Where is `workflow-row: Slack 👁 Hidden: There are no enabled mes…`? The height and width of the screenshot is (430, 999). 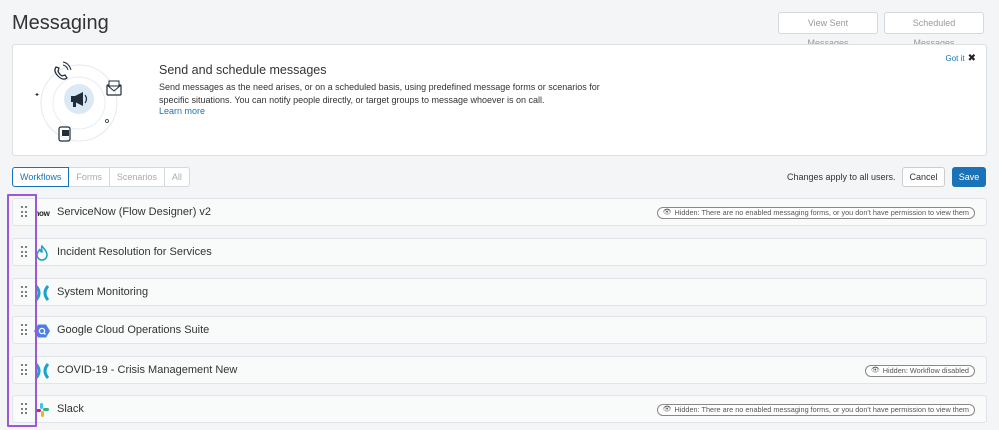 workflow-row: Slack 👁 Hidden: There are no enabled mes… is located at coordinates (499, 409).